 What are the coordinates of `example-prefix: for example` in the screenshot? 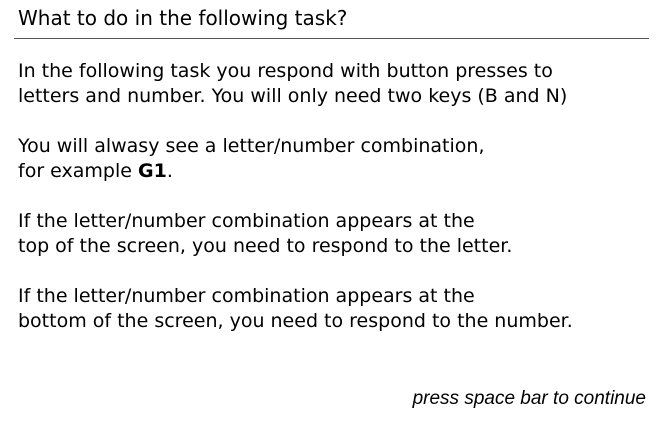 It's located at (78, 171).